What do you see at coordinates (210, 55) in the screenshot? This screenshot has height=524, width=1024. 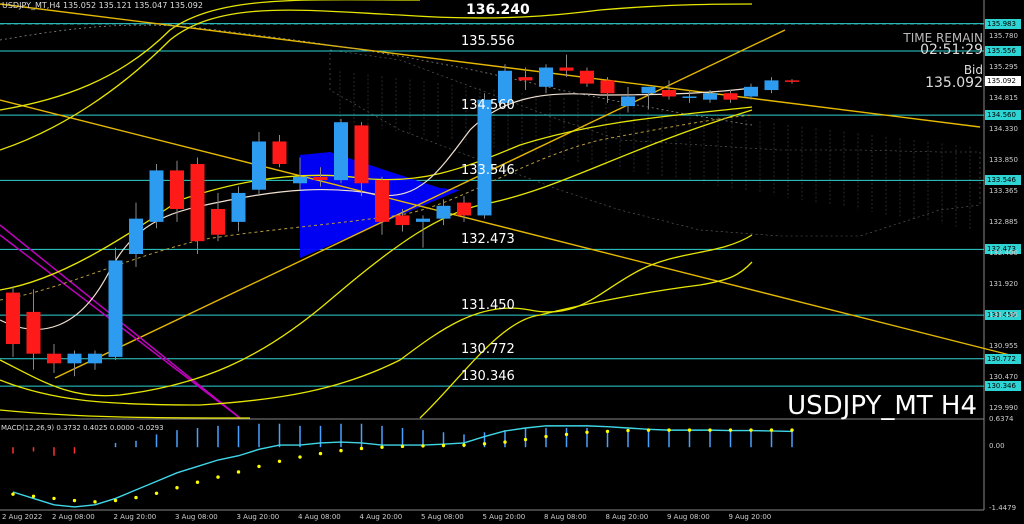 I see `band-line` at bounding box center [210, 55].